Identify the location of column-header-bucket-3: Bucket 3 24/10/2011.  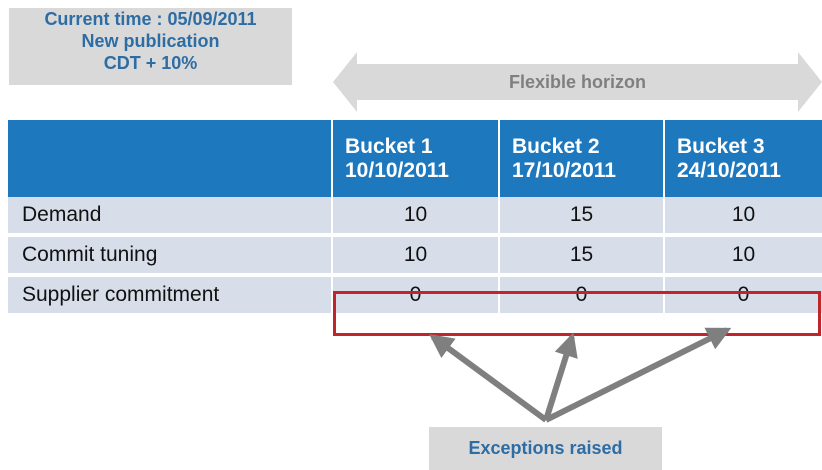
(743, 158).